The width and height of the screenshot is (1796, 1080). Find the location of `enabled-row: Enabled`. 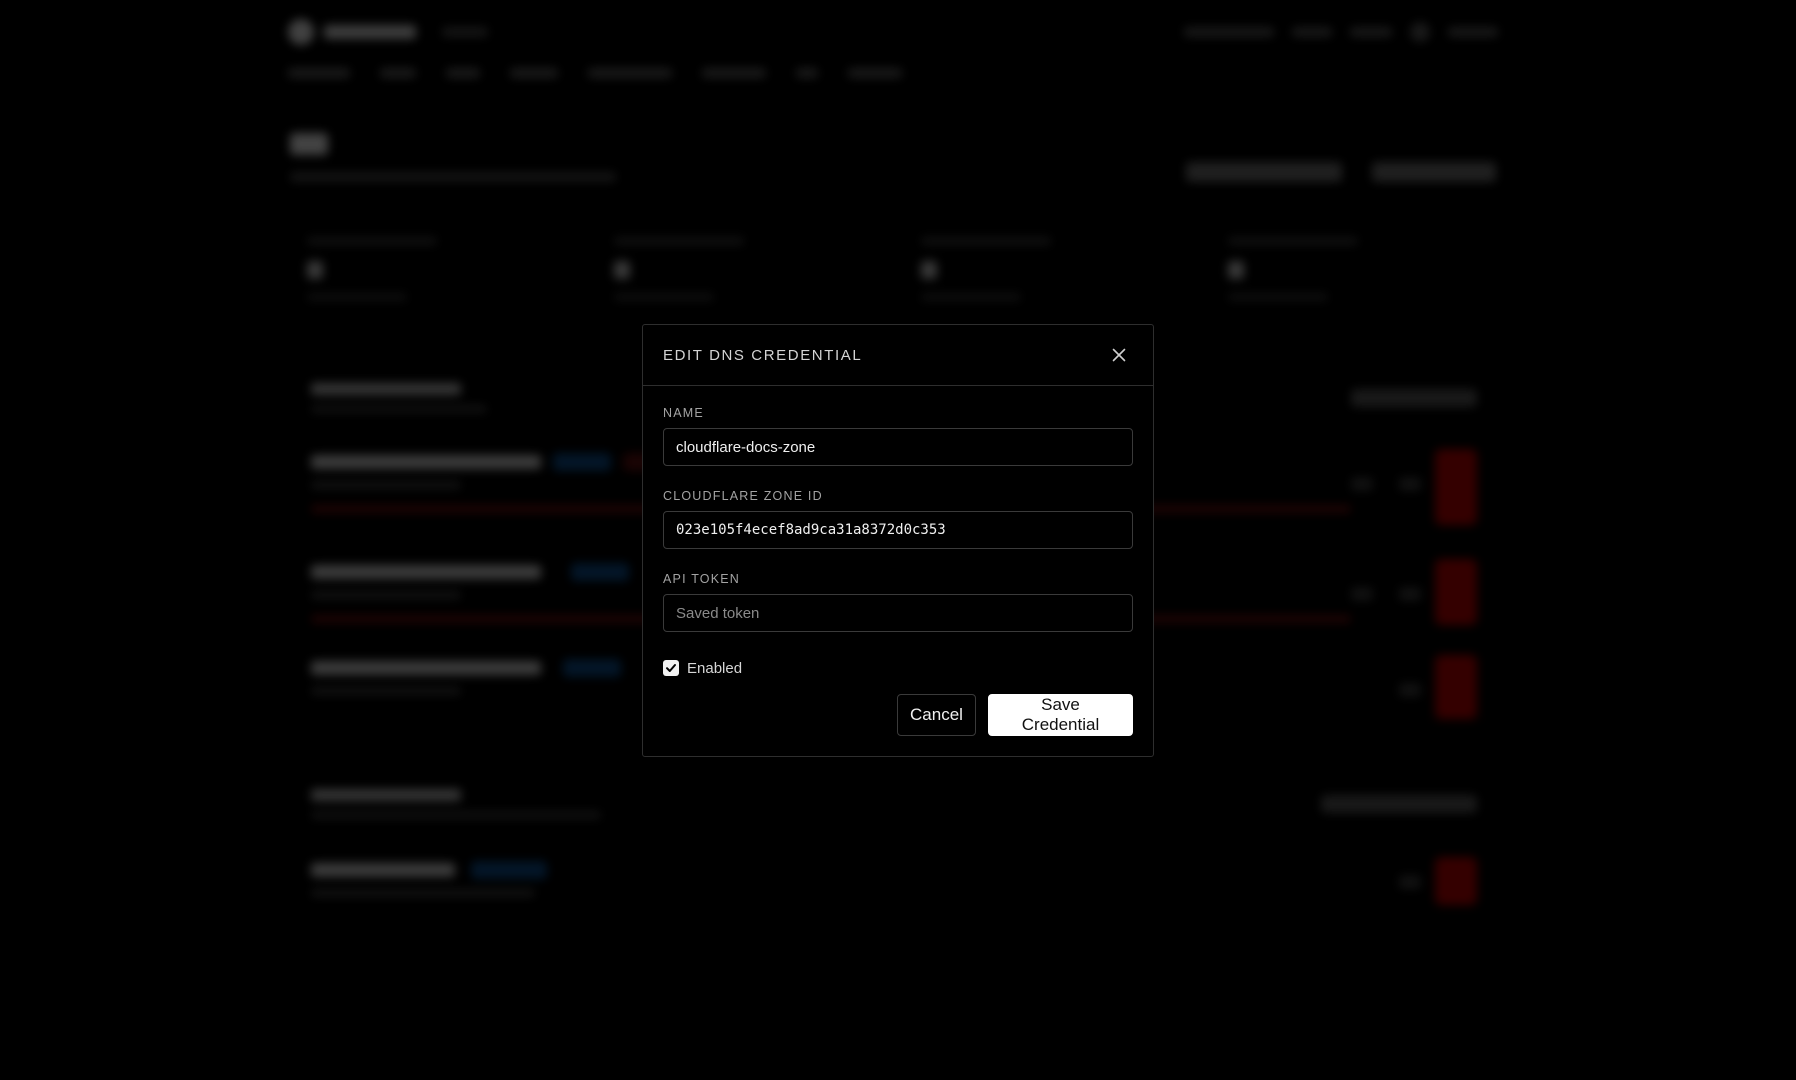

enabled-row: Enabled is located at coordinates (898, 668).